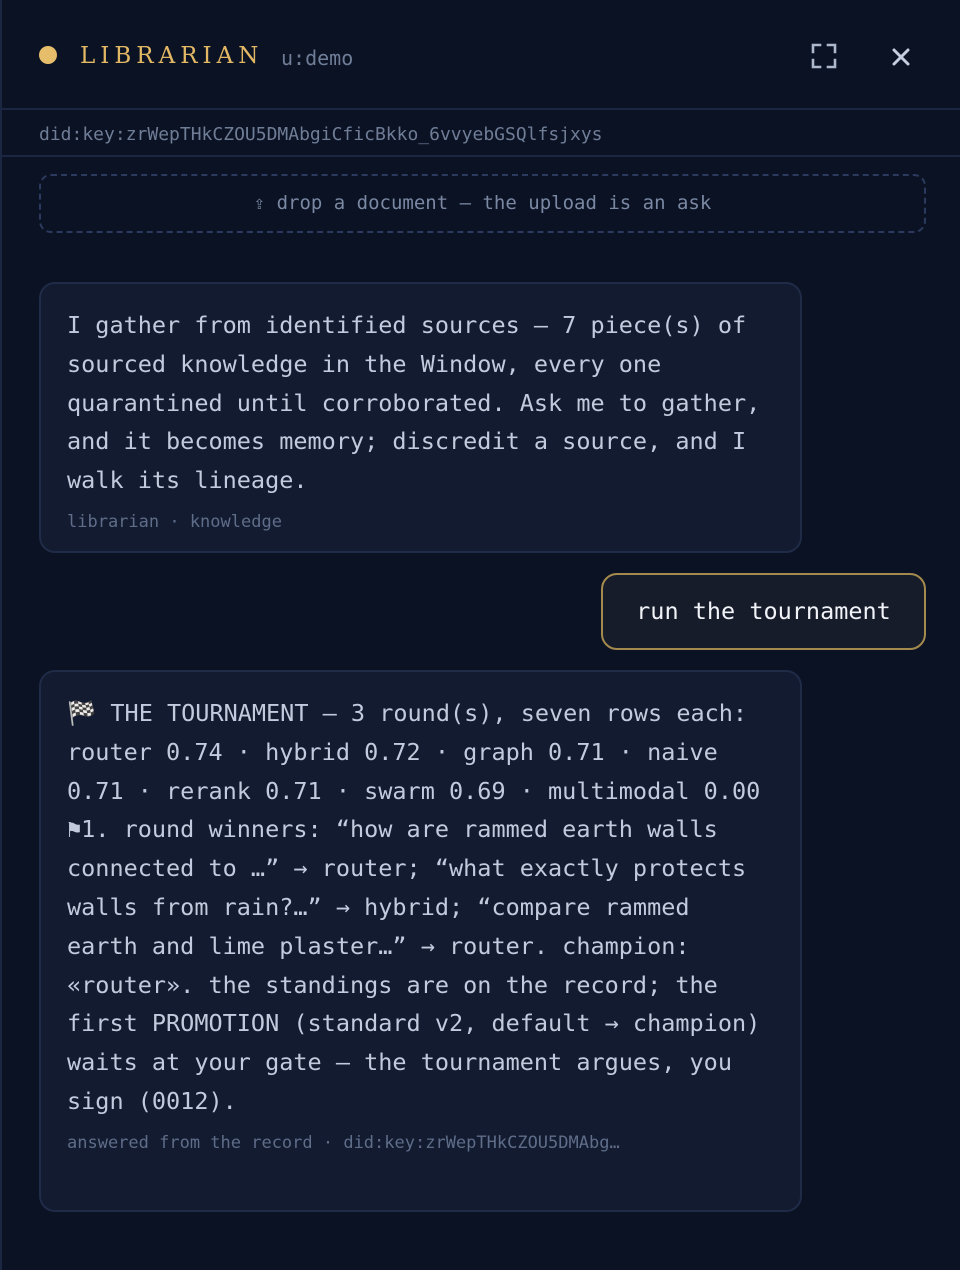 The height and width of the screenshot is (1270, 960). I want to click on close-button, so click(901, 57).